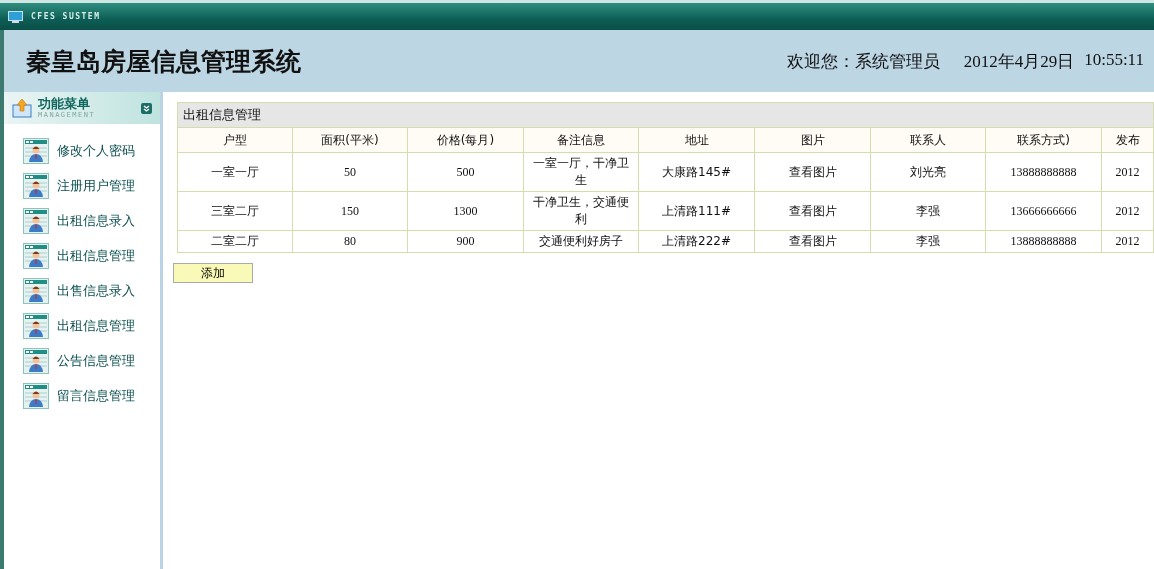  What do you see at coordinates (928, 172) in the screenshot?
I see `table-cell: 刘光亮` at bounding box center [928, 172].